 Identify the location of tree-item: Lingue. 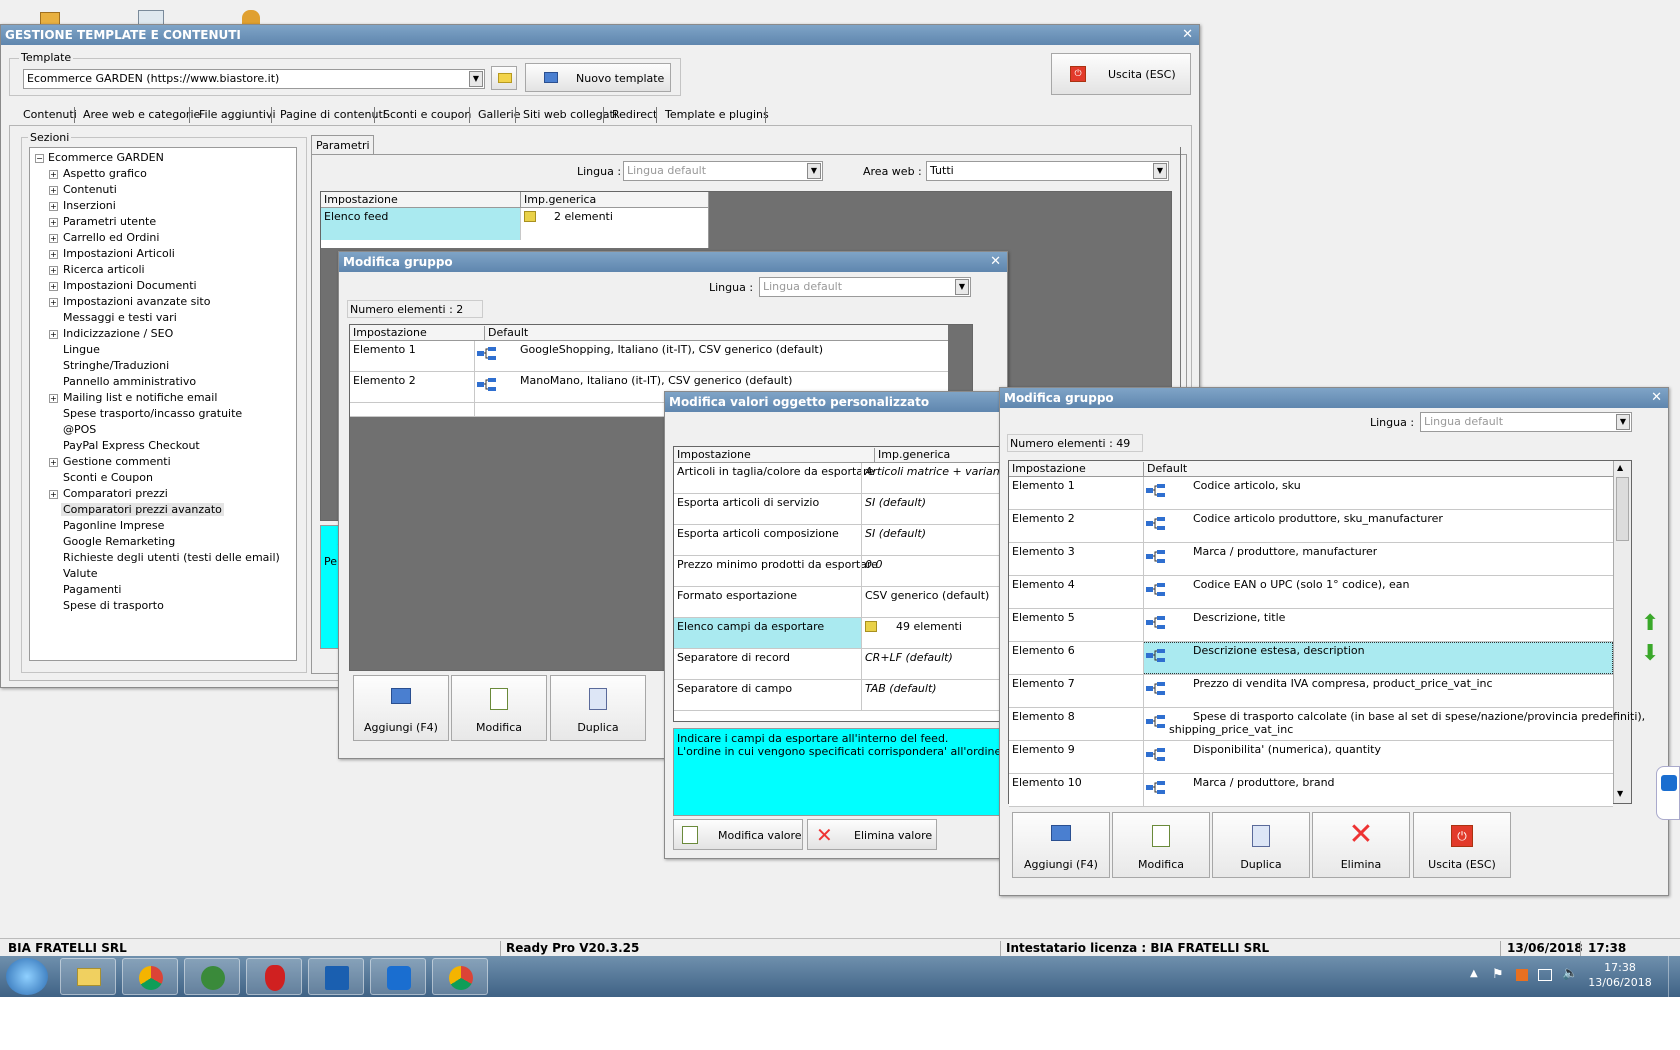
(81, 349).